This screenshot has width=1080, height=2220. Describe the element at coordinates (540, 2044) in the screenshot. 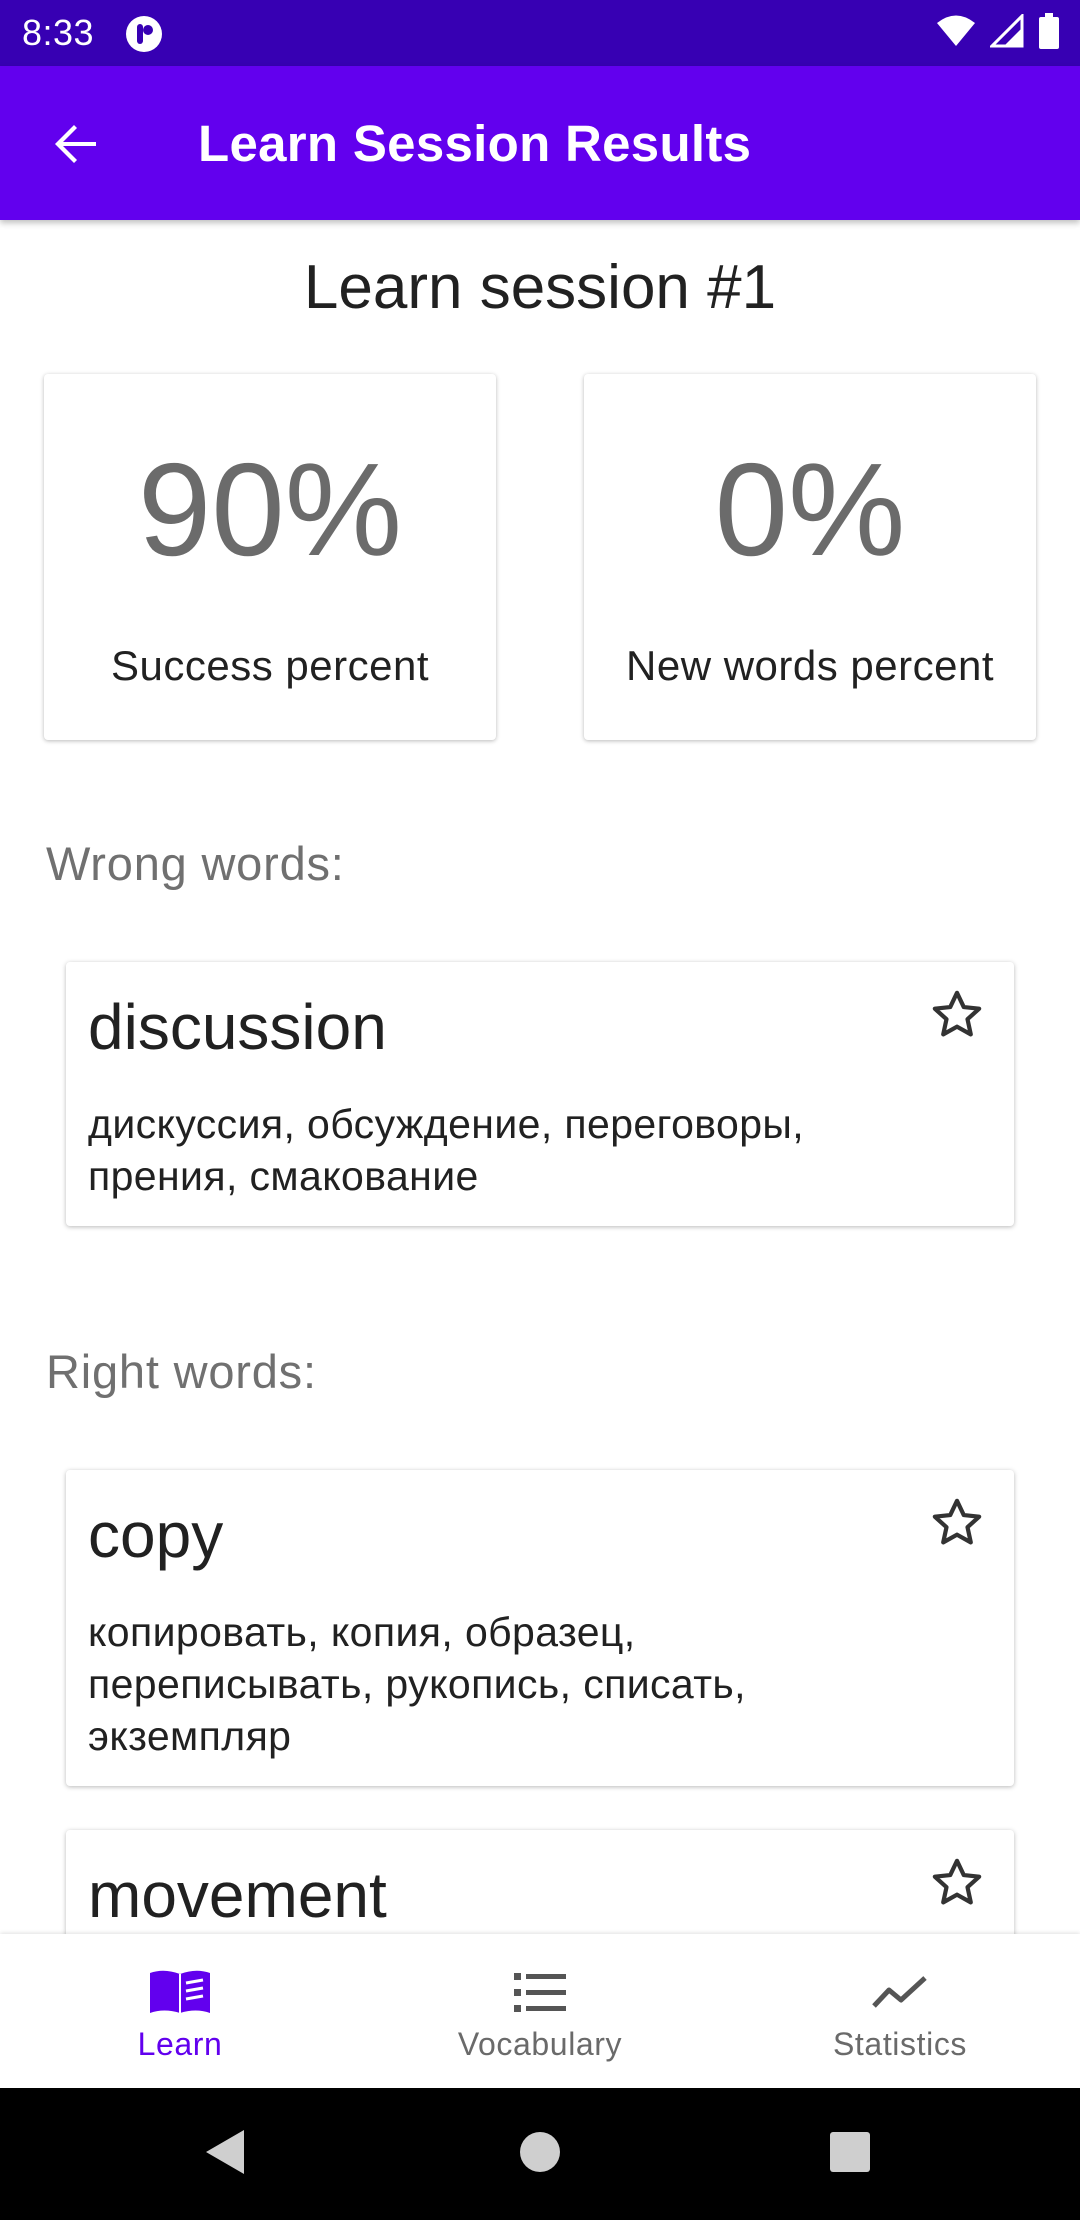

I see `nav-label-vocabulary: Vocabulary` at that location.